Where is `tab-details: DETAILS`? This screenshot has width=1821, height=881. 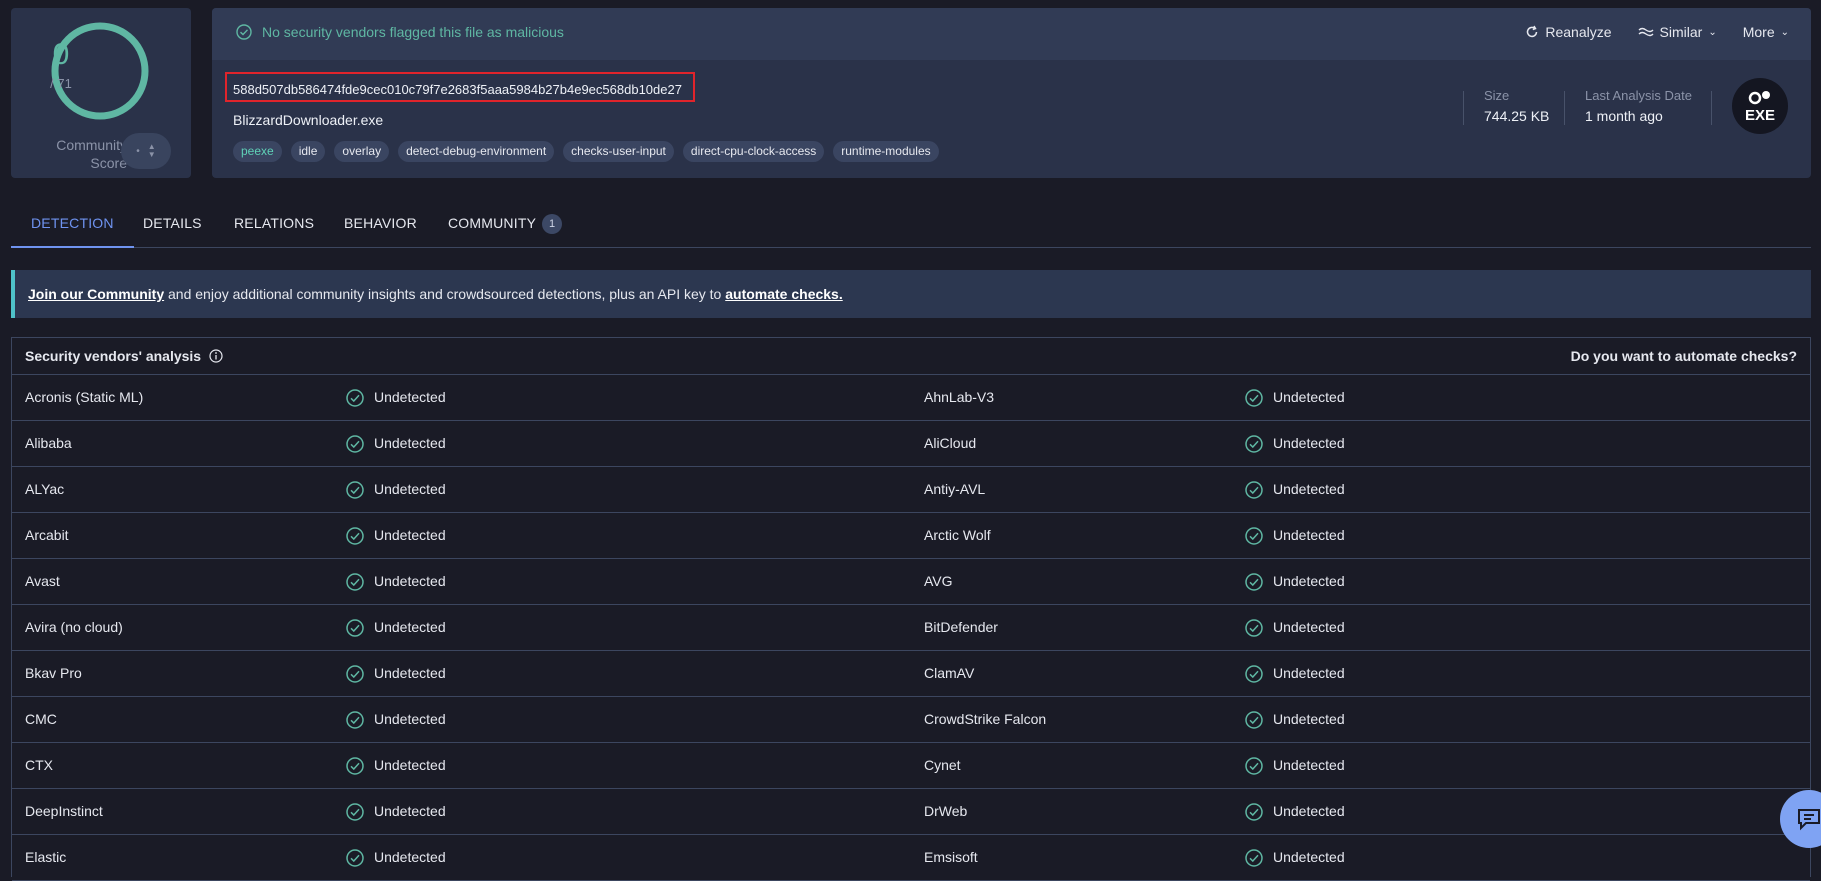
tab-details: DETAILS is located at coordinates (172, 223).